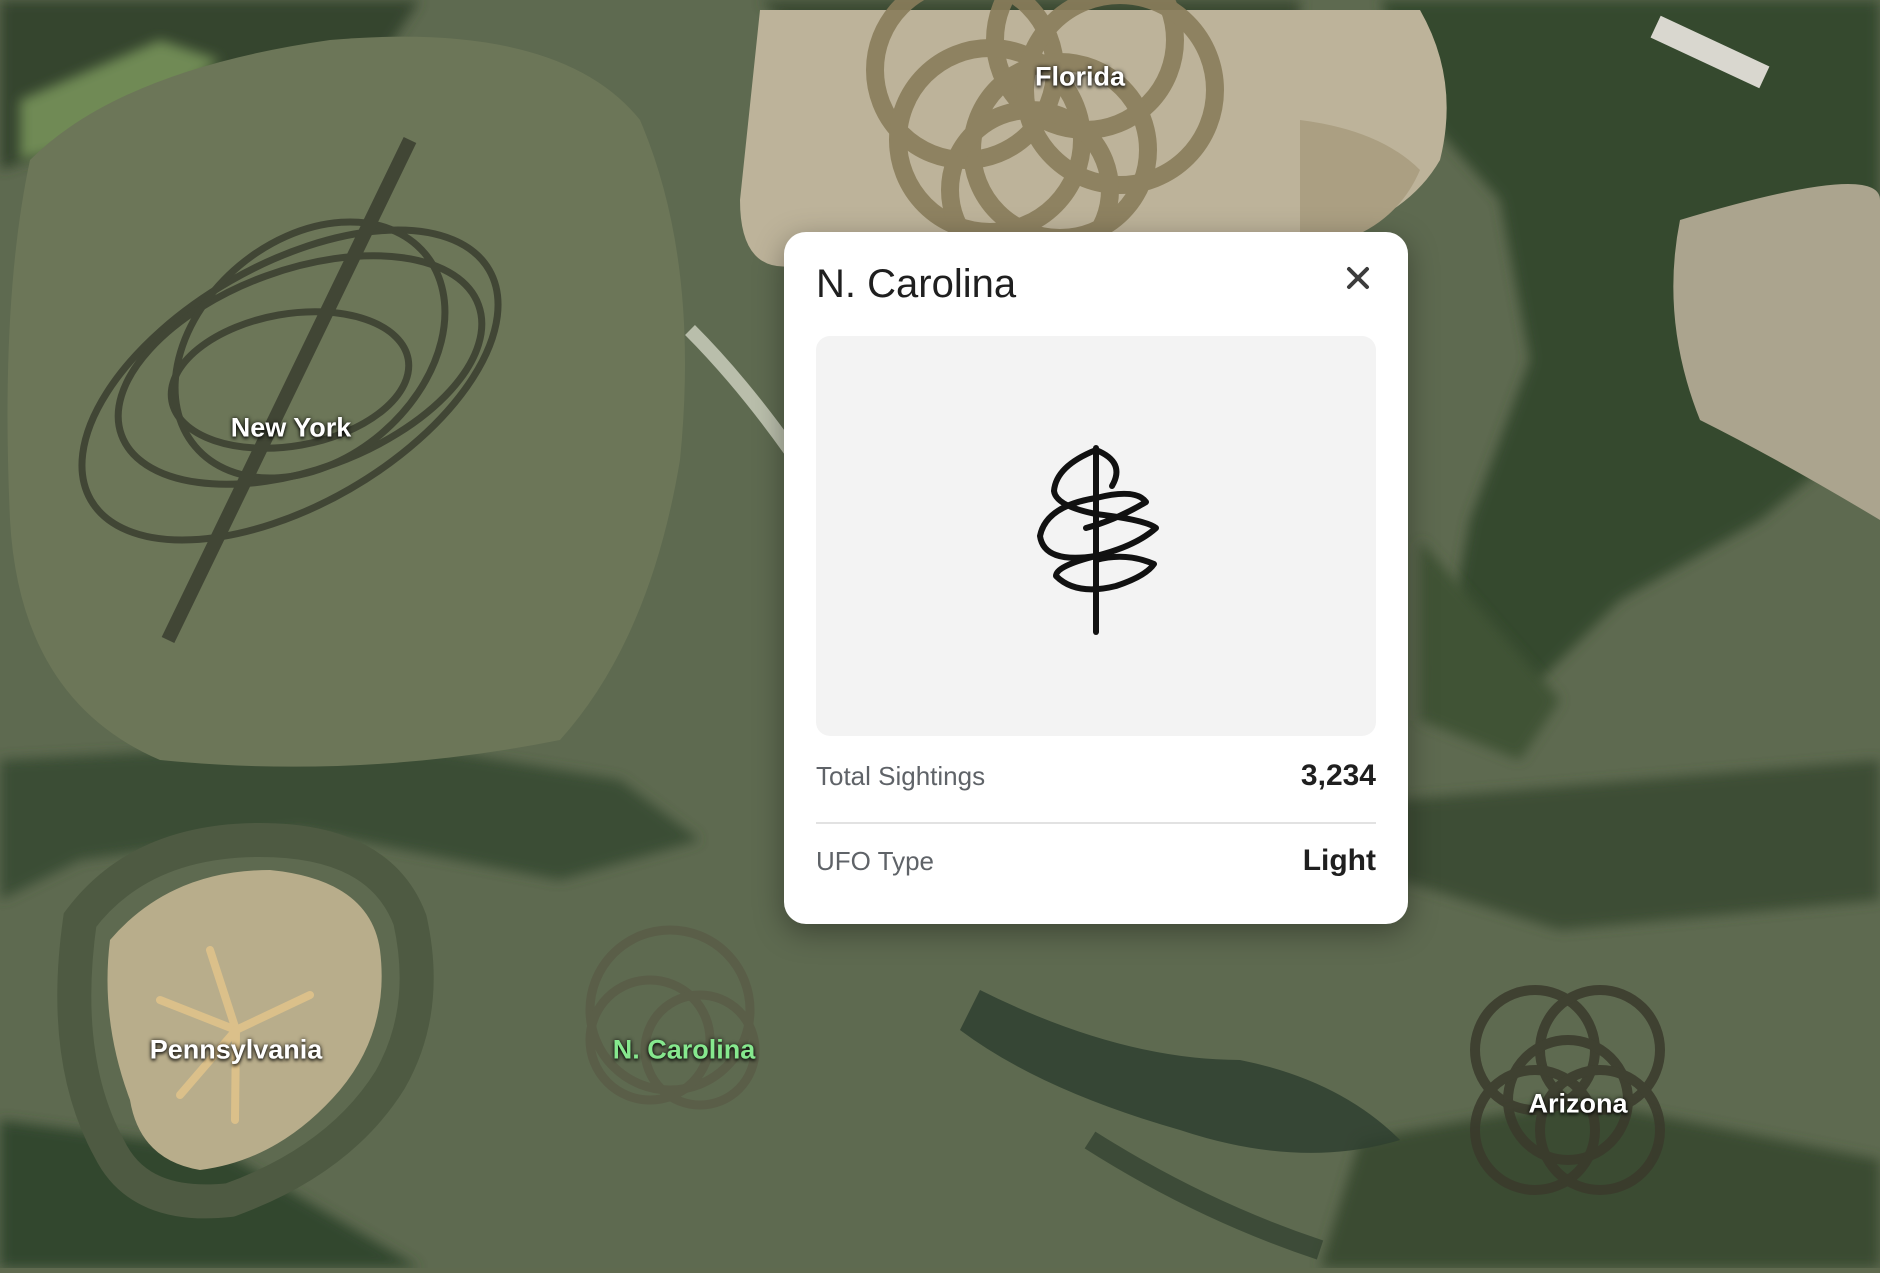  I want to click on row-divider, so click(1096, 823).